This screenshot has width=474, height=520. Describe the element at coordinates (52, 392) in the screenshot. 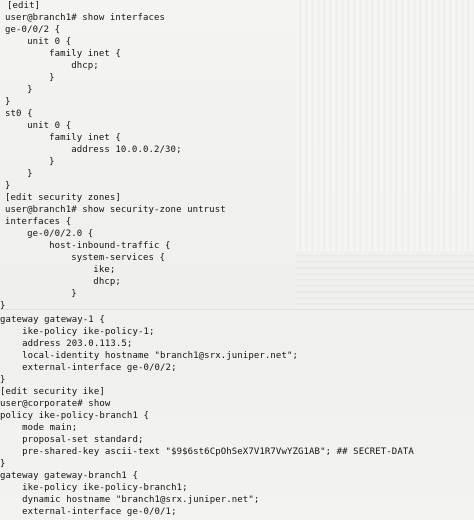

I see `terminal-line: [edit security ike]` at that location.